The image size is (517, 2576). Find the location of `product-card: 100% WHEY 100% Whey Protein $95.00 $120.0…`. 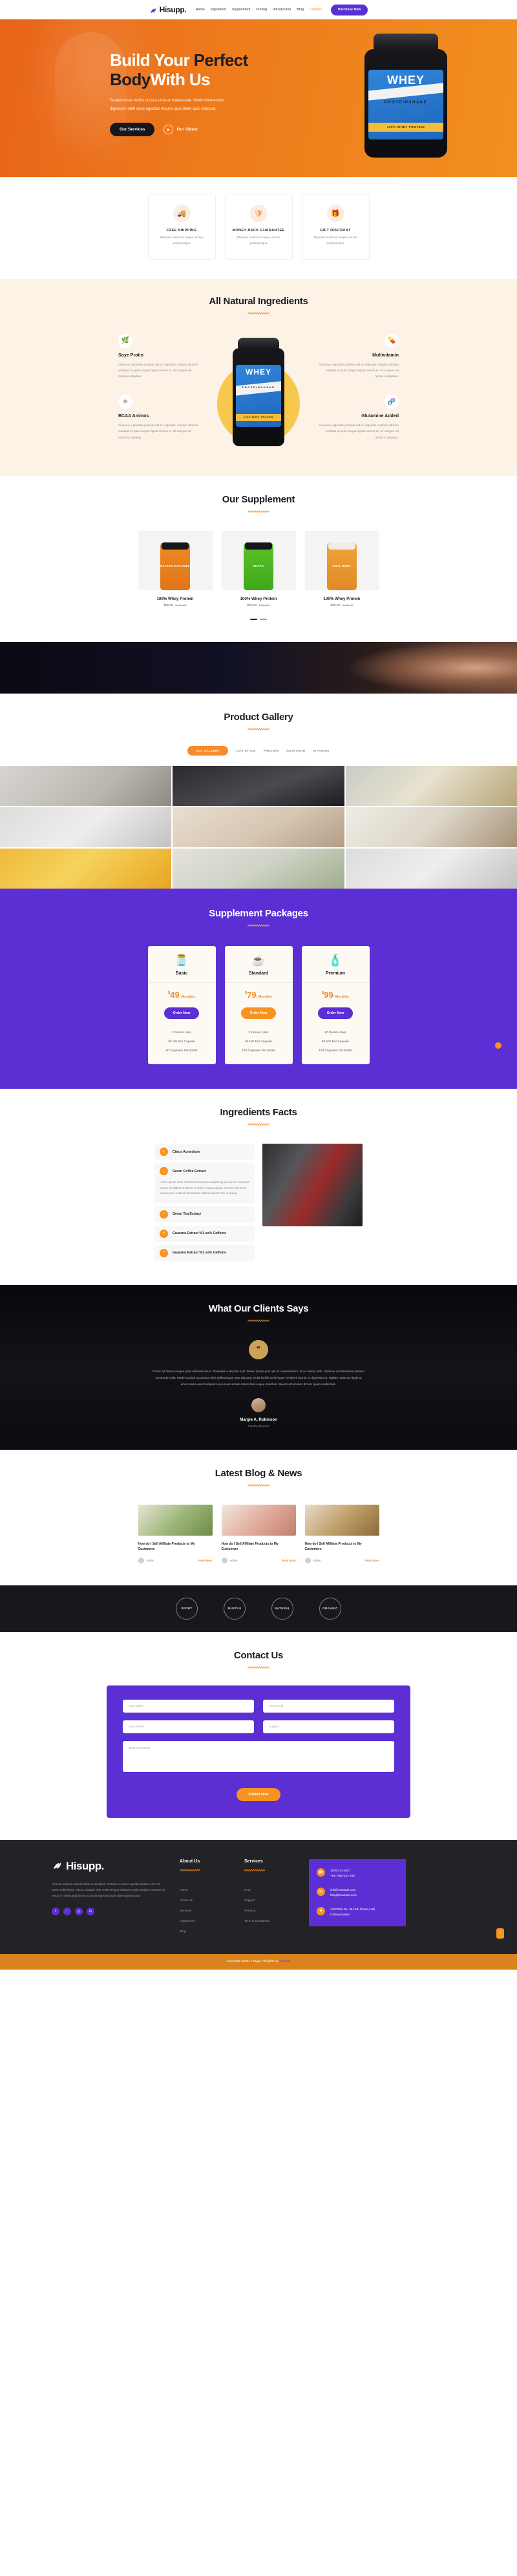

product-card: 100% WHEY 100% Whey Protein $95.00 $120.0… is located at coordinates (341, 568).